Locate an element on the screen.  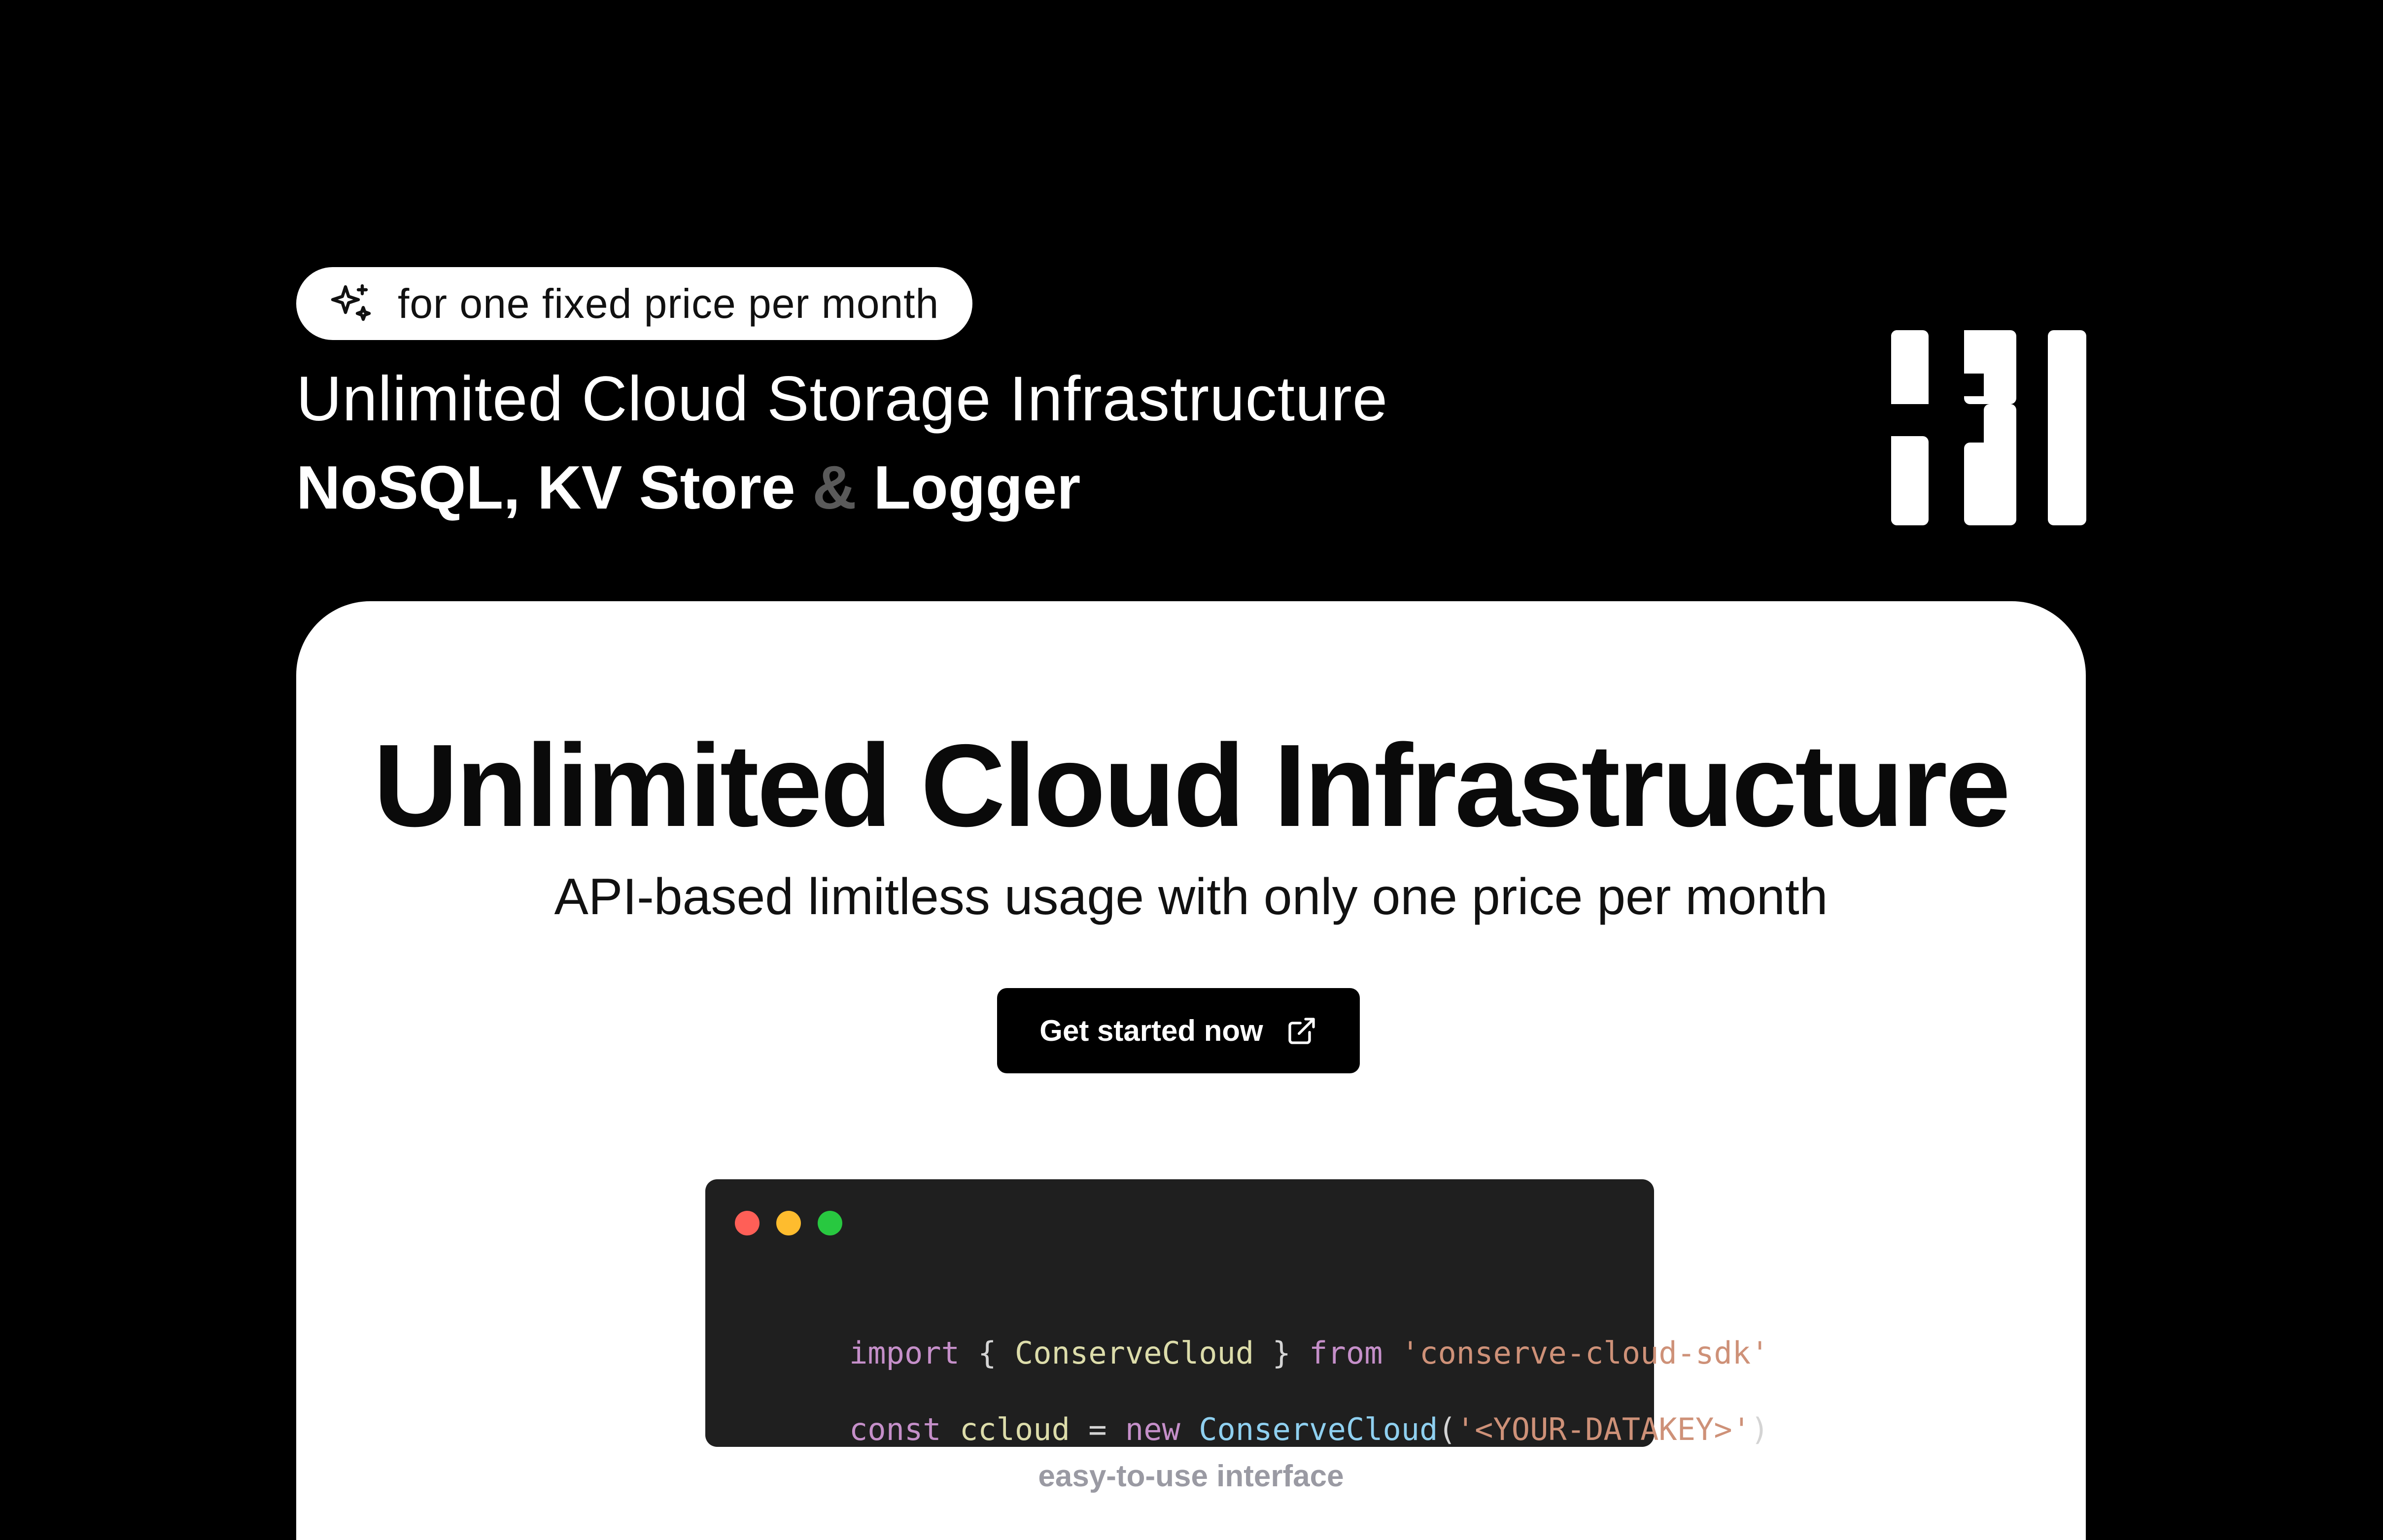
code-token: } is located at coordinates (1282, 1353).